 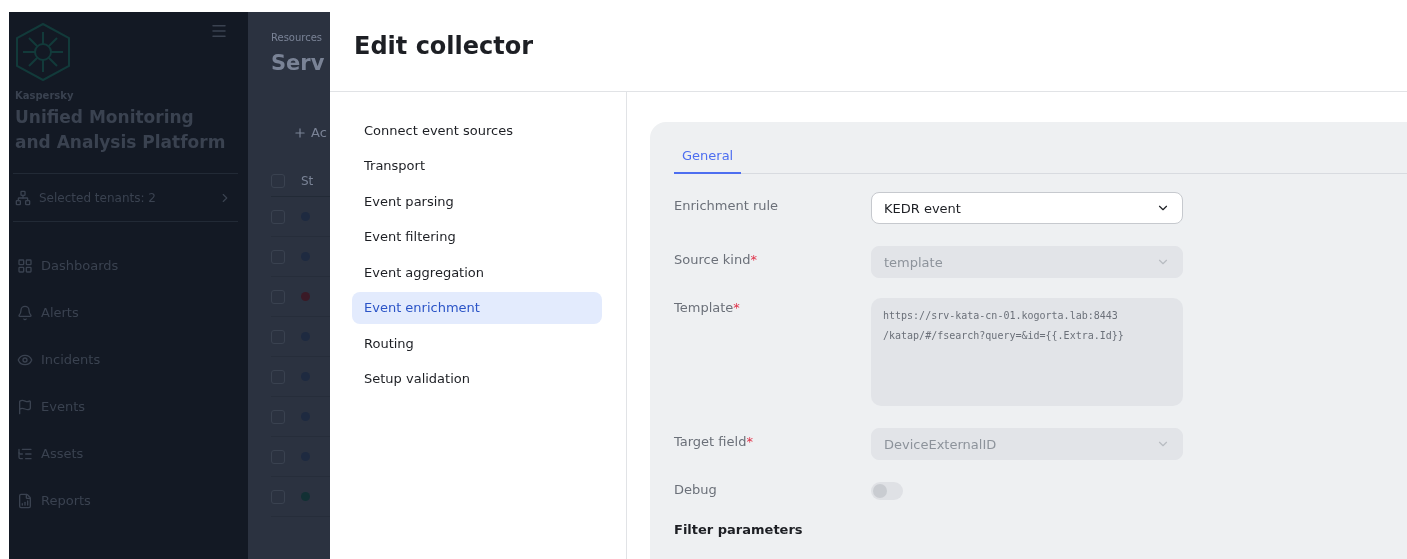 I want to click on tab: General, so click(x=708, y=158).